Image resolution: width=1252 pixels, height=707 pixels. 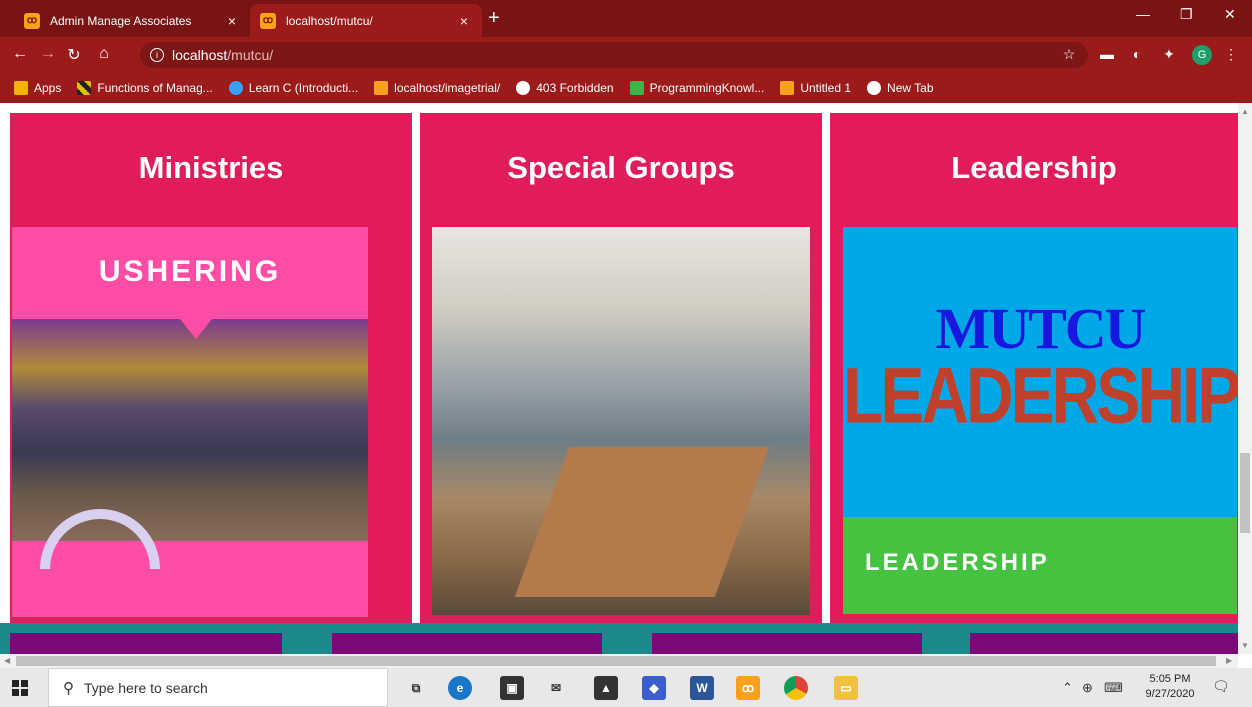 I want to click on card-heading: Special Groups, so click(x=621, y=167).